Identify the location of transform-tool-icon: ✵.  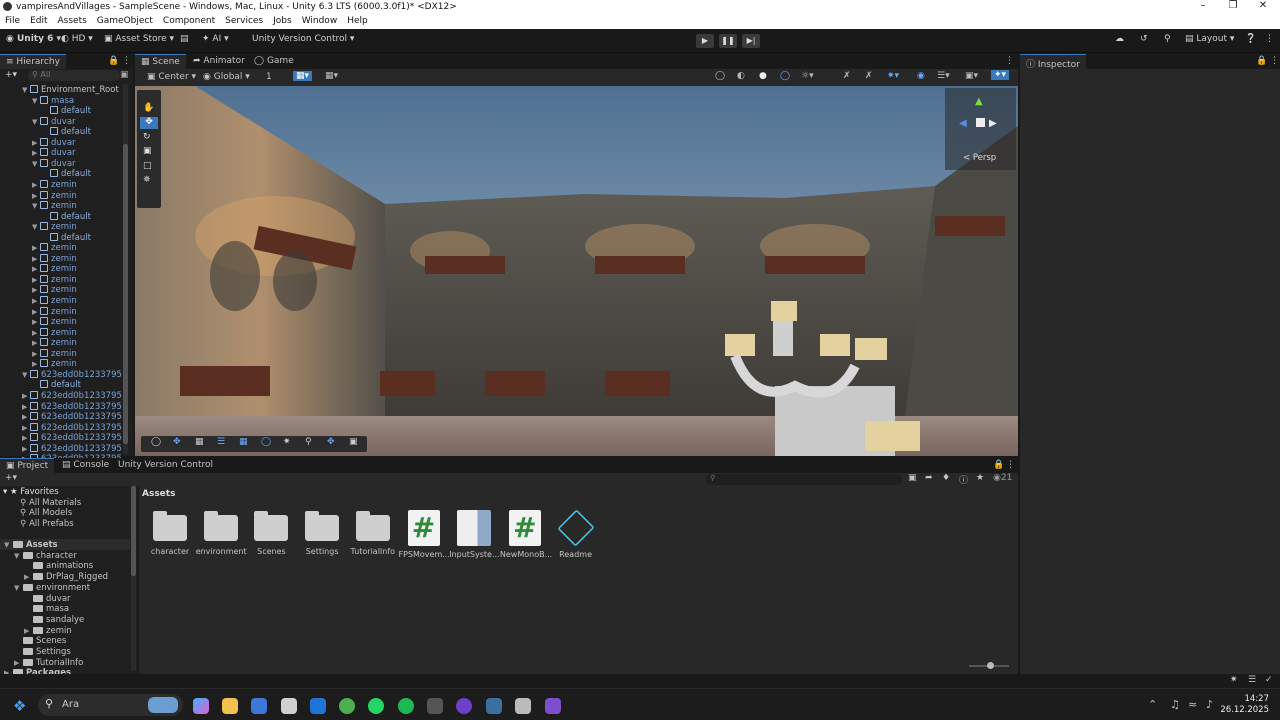
(147, 180).